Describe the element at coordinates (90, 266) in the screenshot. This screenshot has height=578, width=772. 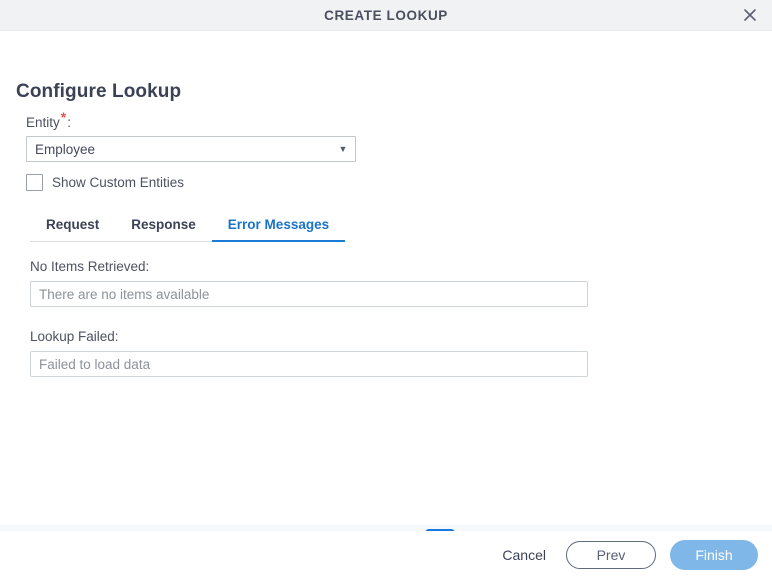
I see `no-items-retrieved-label: No Items Retrieved:` at that location.